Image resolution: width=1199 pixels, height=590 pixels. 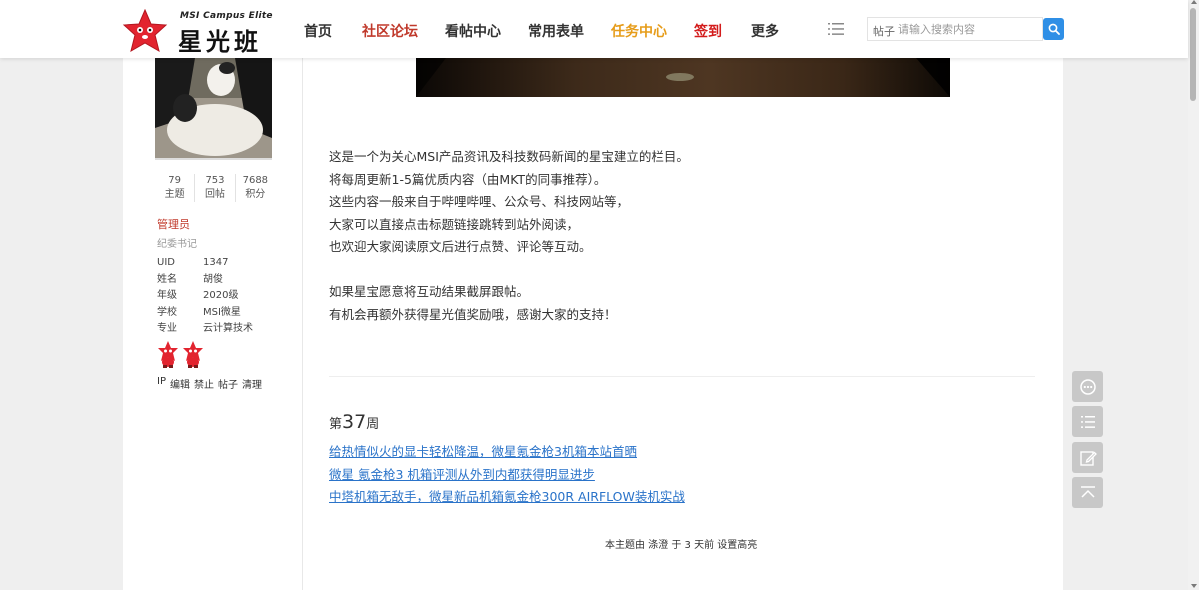 I want to click on profile-value: 2020级, so click(x=221, y=295).